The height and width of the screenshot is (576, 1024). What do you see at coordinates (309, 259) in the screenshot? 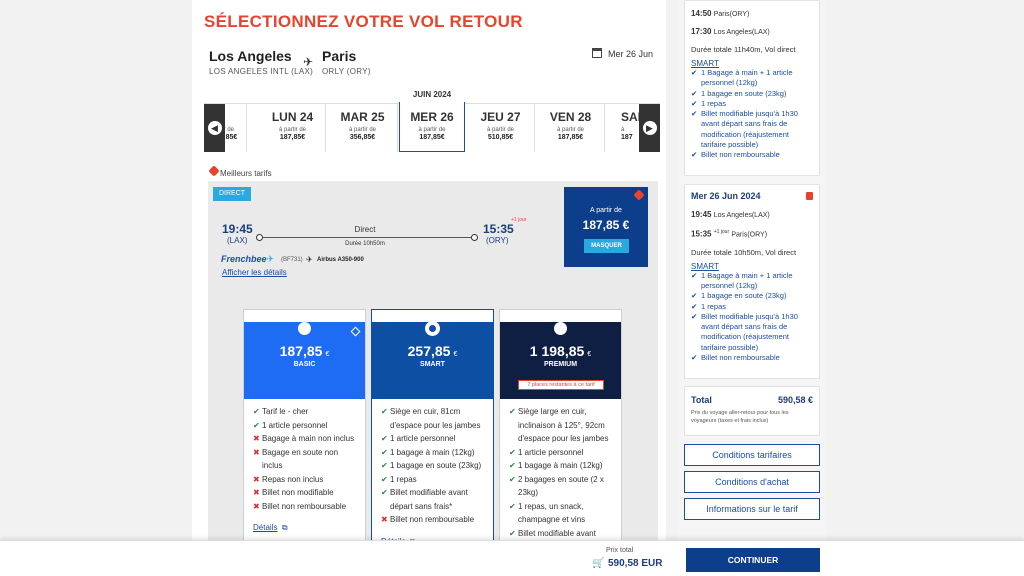
I see `aircraft-icon: ✈` at bounding box center [309, 259].